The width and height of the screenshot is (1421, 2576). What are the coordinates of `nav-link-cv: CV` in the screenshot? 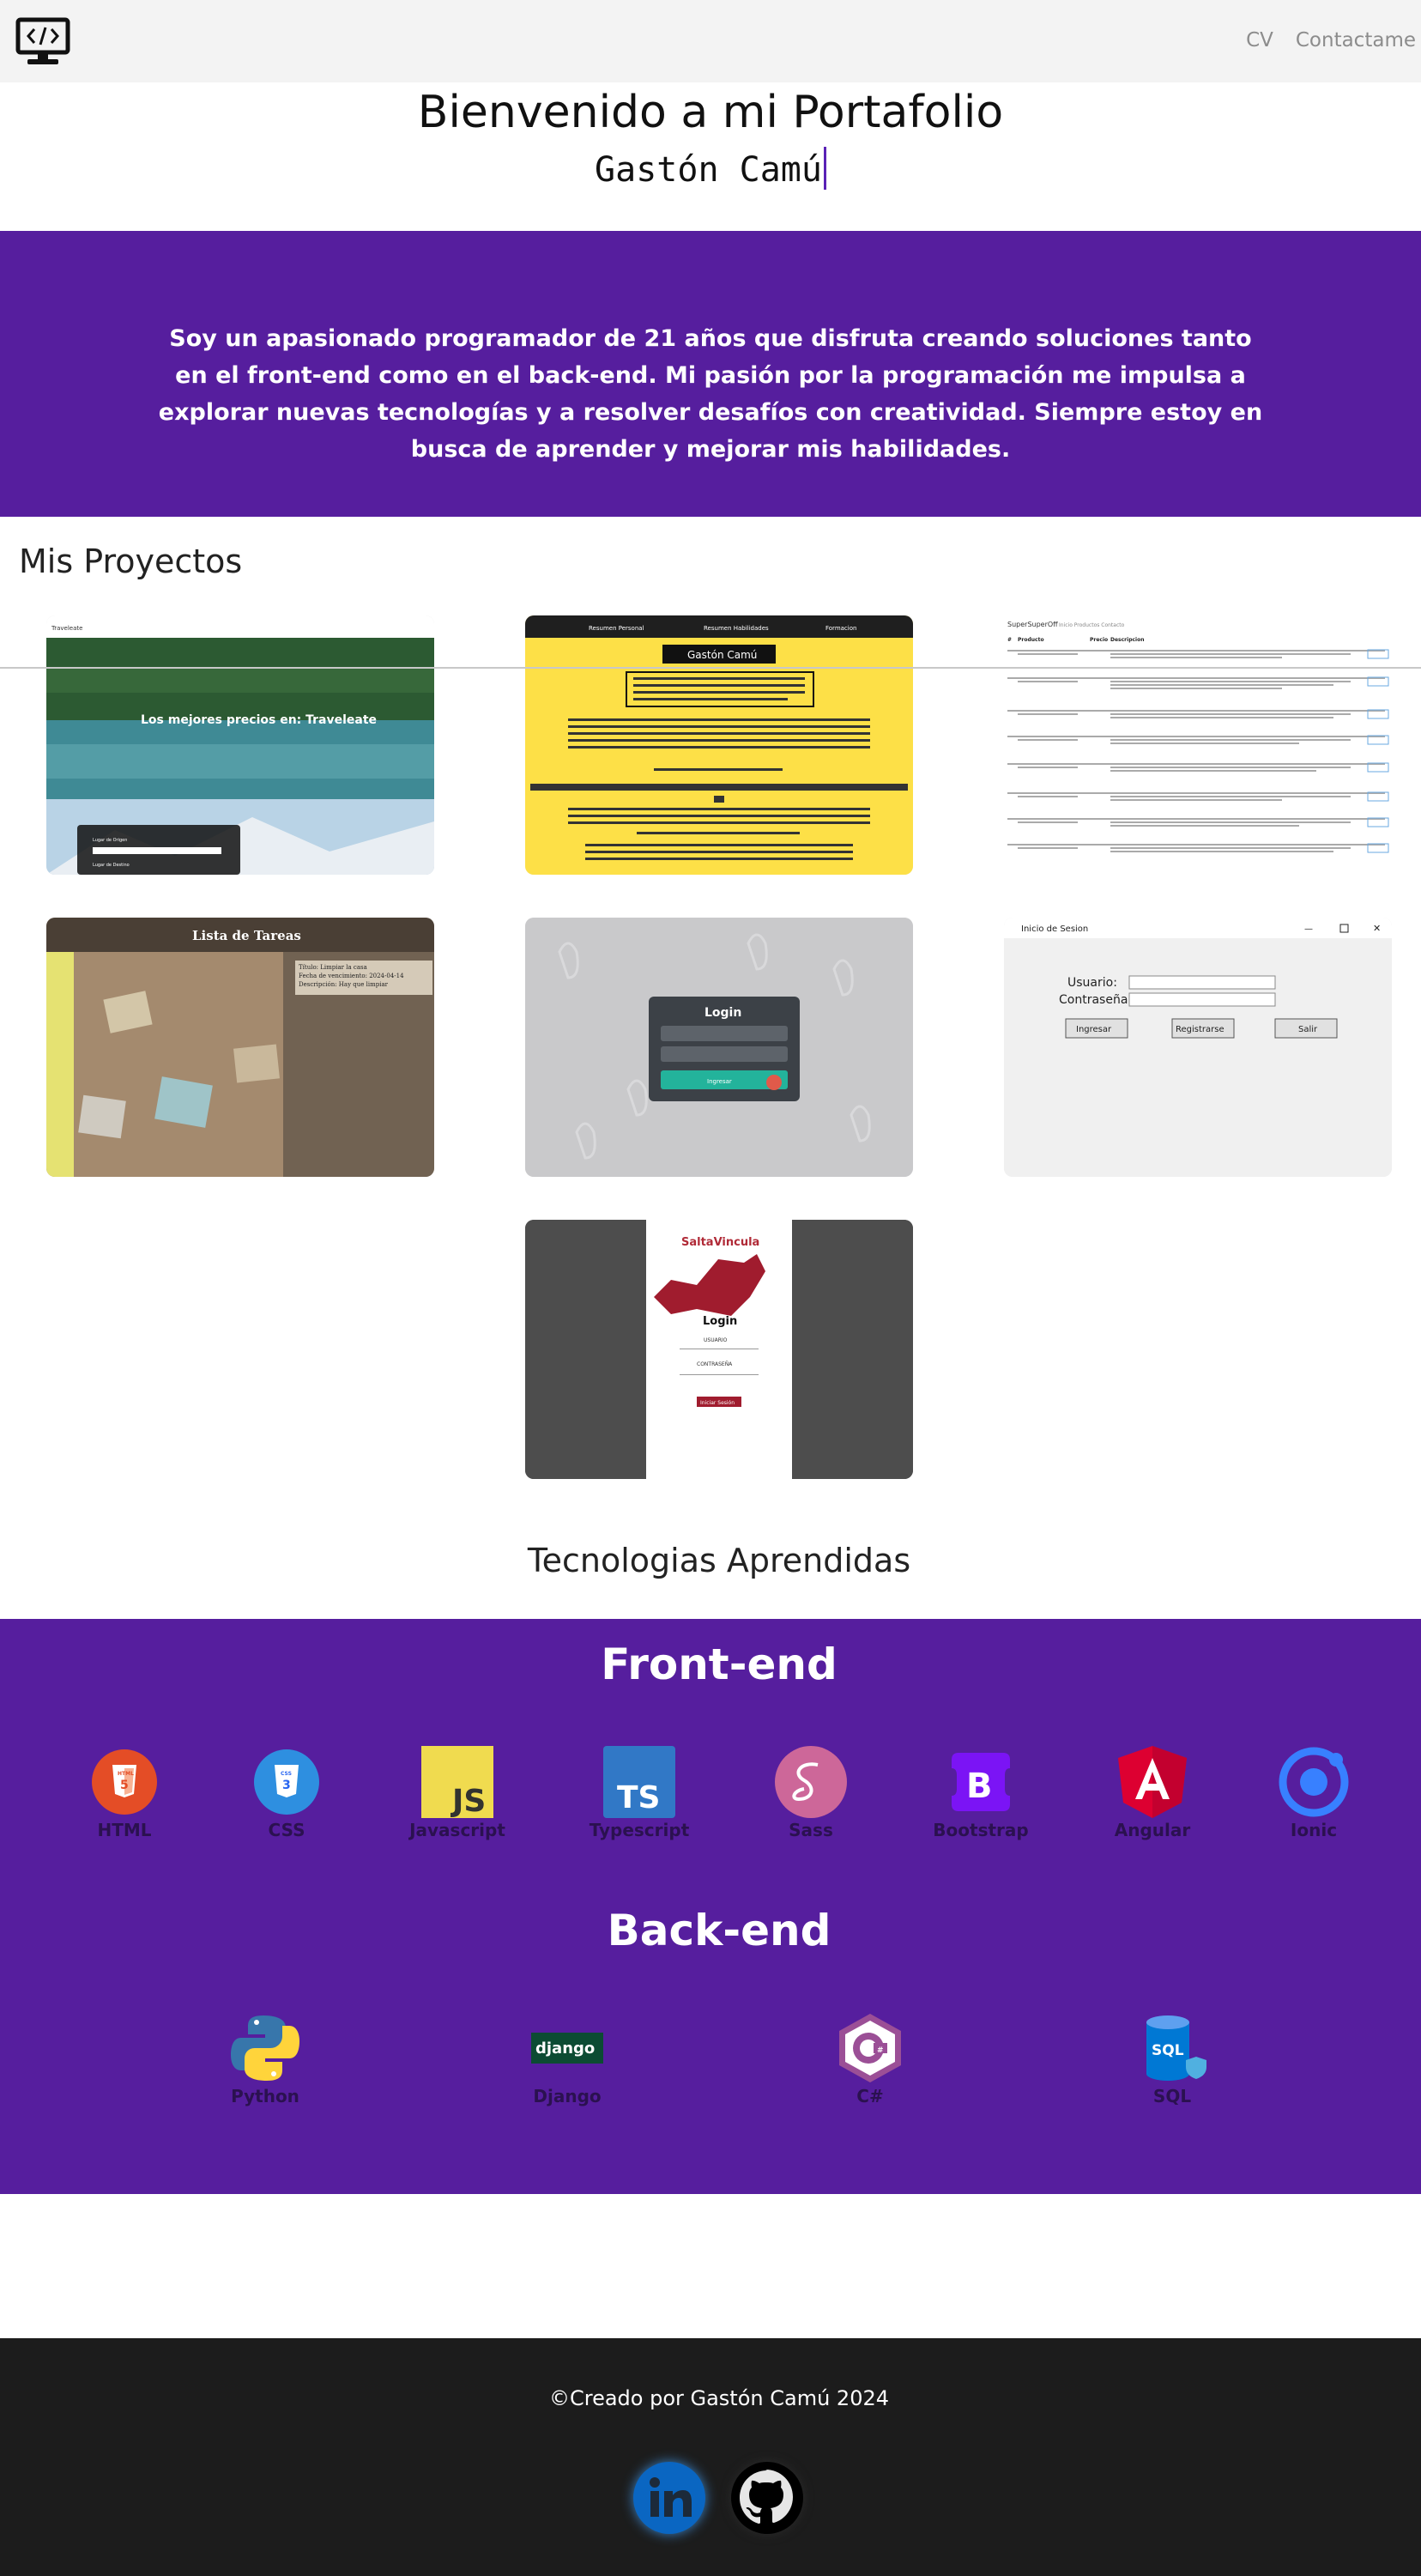 It's located at (1260, 40).